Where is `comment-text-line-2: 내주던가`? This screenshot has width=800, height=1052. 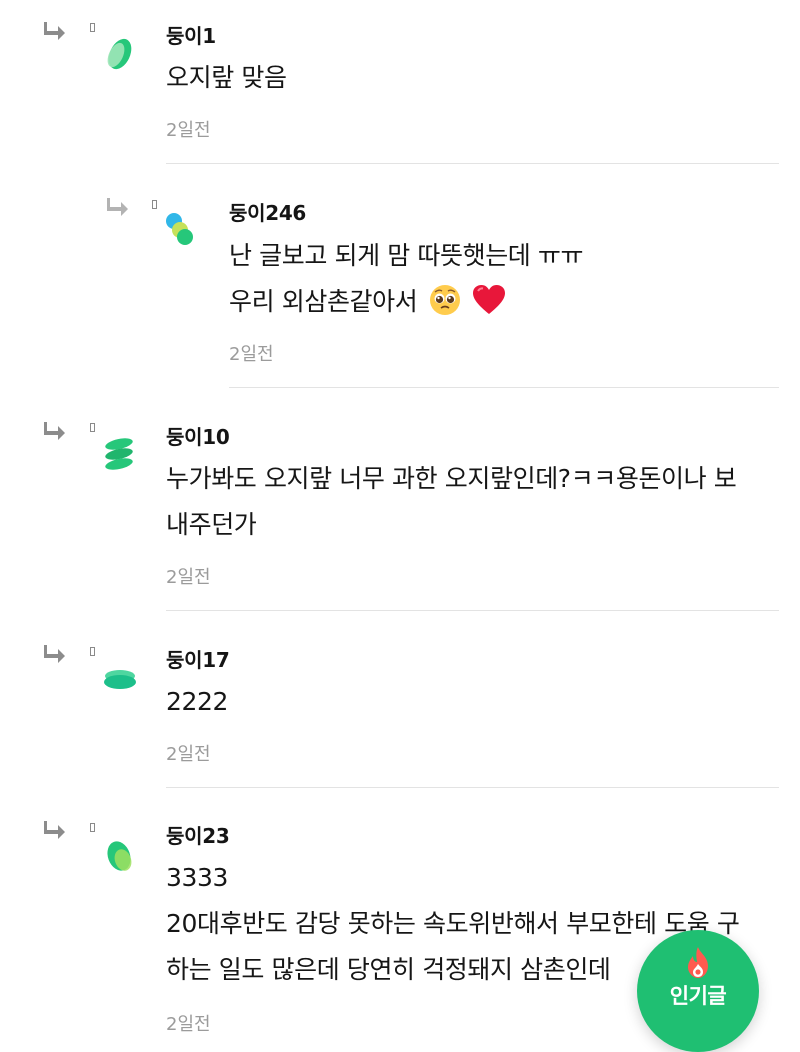 comment-text-line-2: 내주던가 is located at coordinates (211, 524).